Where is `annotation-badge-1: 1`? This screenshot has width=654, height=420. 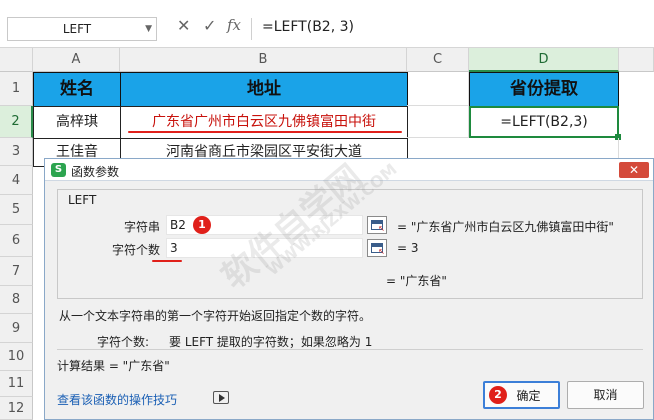 annotation-badge-1: 1 is located at coordinates (202, 225).